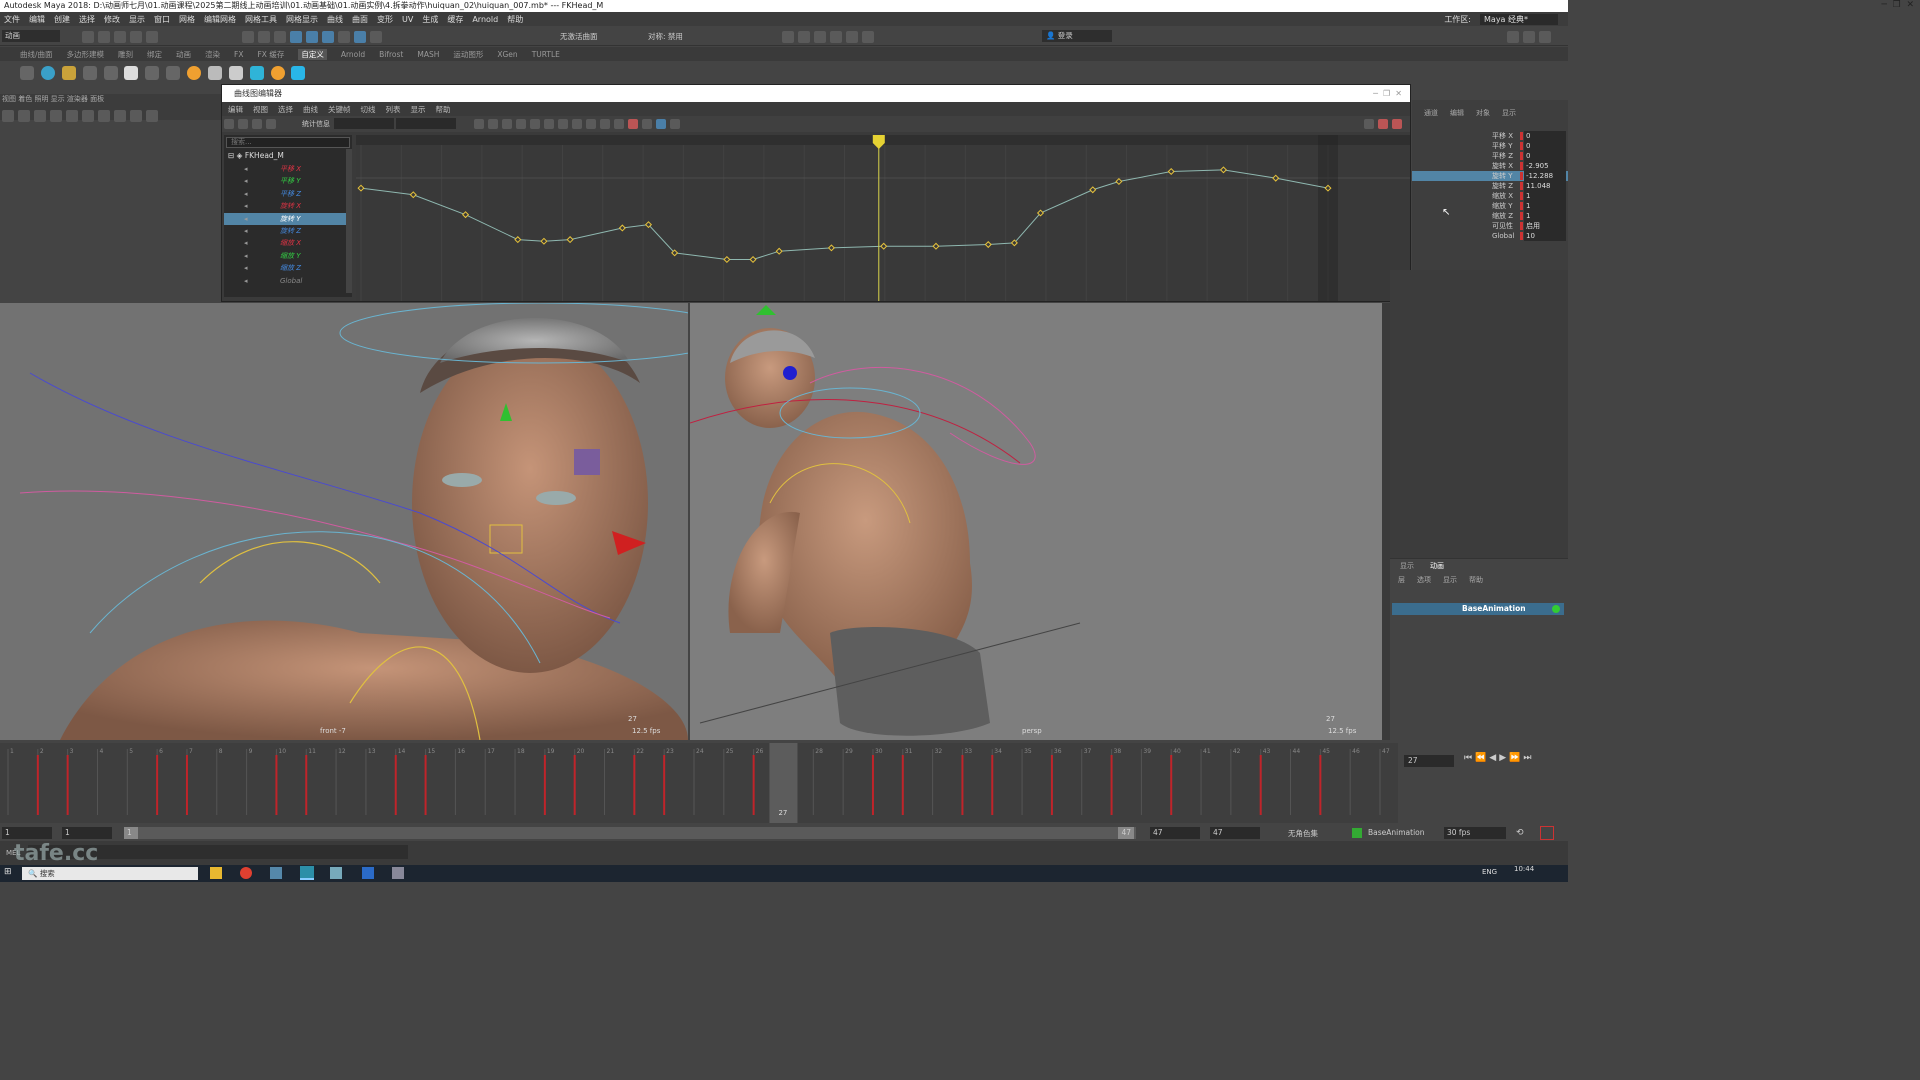 The width and height of the screenshot is (1920, 1080). I want to click on insert-key-icon, so click(243, 124).